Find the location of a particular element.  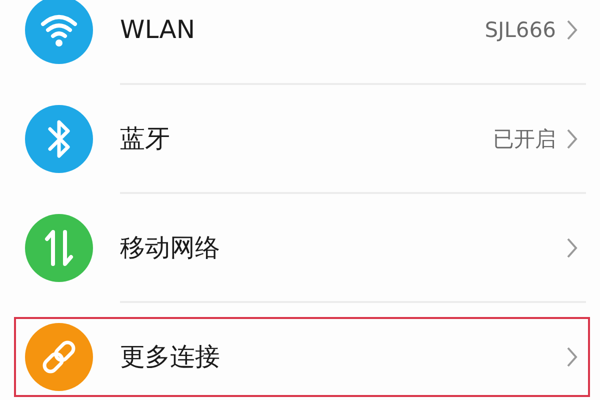

setting-label: 蓝牙 is located at coordinates (145, 139).